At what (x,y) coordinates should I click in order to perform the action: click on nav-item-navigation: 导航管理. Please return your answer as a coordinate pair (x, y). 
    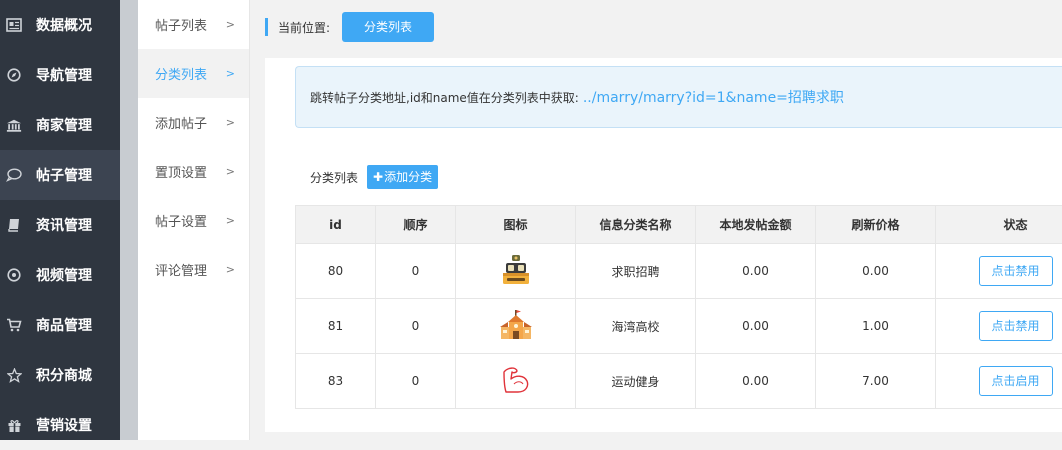
    Looking at the image, I should click on (60, 75).